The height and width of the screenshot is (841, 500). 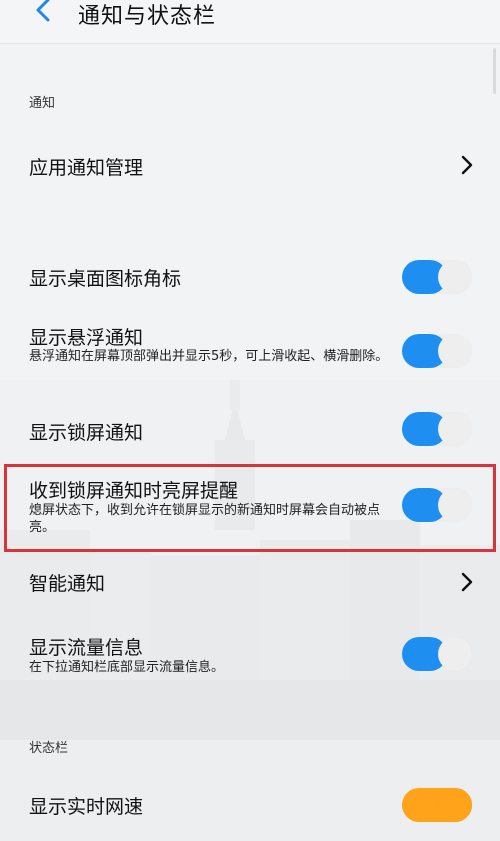 I want to click on traffic-info-row: 显示流量信息 在下拉通知栏底部显示流量信息。, so click(x=250, y=657).